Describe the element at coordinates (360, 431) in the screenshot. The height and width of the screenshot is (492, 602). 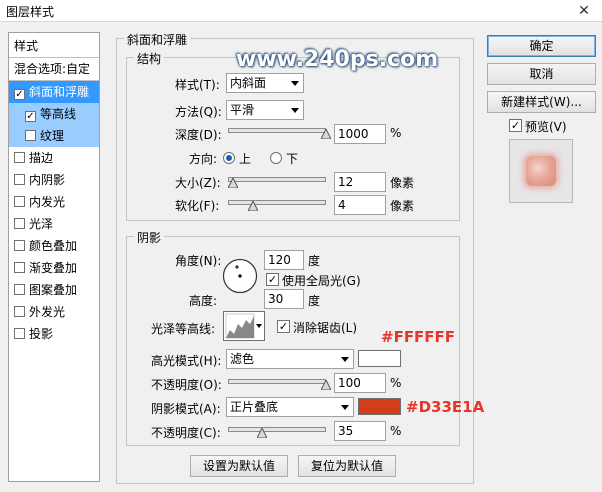
I see `shadow-opacity-input: 35` at that location.